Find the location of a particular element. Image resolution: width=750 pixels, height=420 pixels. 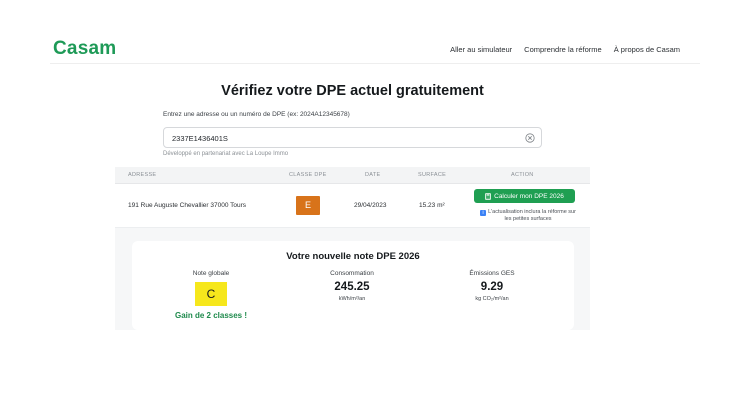

calculator-icon is located at coordinates (488, 196).